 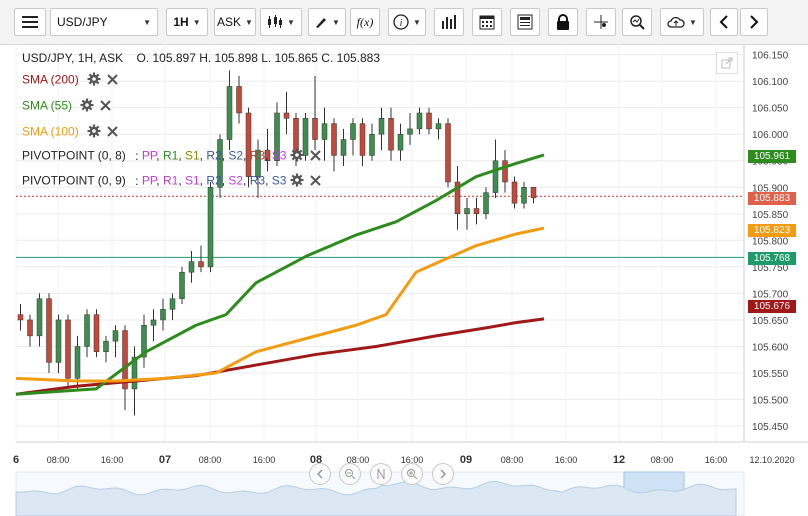 What do you see at coordinates (772, 230) in the screenshot?
I see `price-marker: 105.823` at bounding box center [772, 230].